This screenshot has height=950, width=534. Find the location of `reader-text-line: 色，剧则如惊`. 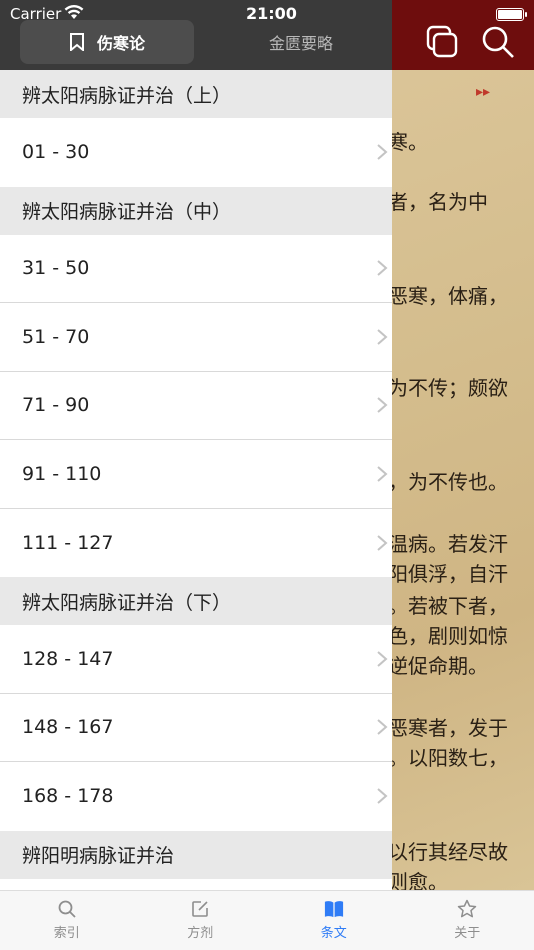

reader-text-line: 色，剧则如惊 is located at coordinates (450, 636).